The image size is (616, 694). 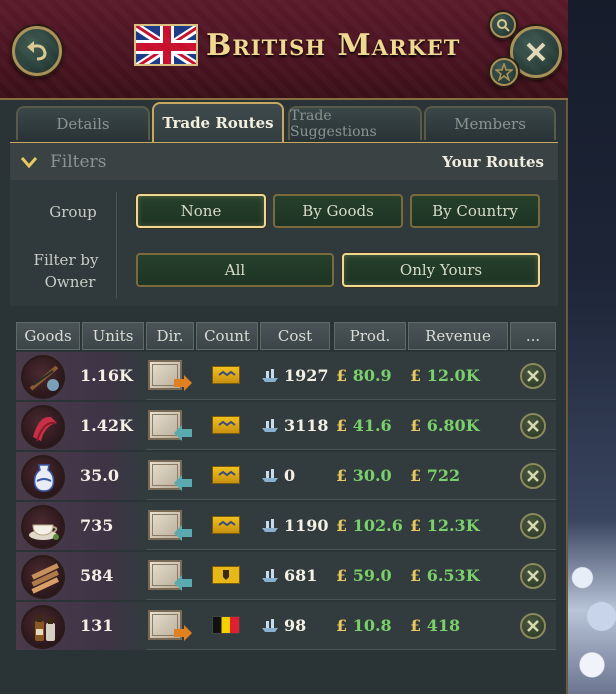 I want to click on prod-amount: 80.9, so click(x=372, y=375).